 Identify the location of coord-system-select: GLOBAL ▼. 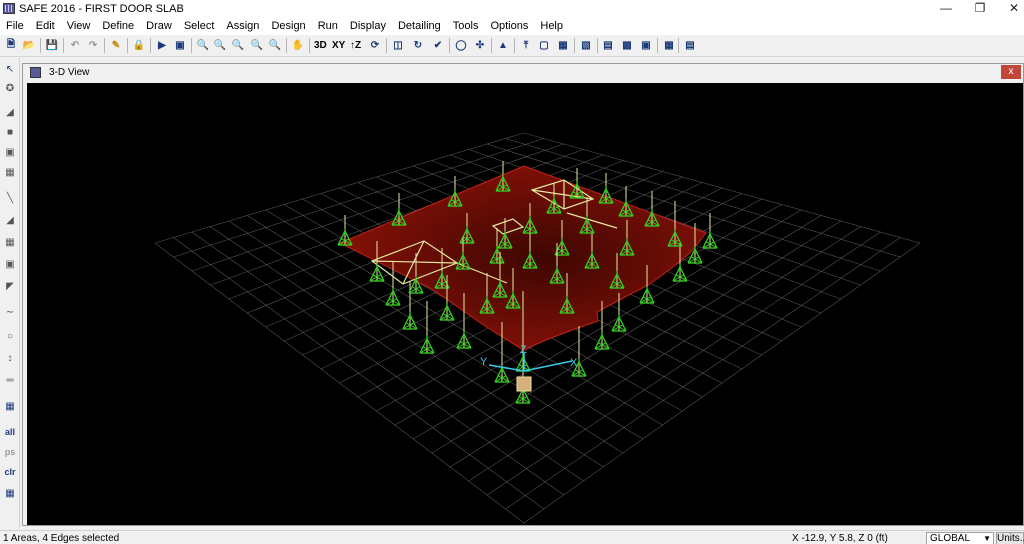
(960, 538).